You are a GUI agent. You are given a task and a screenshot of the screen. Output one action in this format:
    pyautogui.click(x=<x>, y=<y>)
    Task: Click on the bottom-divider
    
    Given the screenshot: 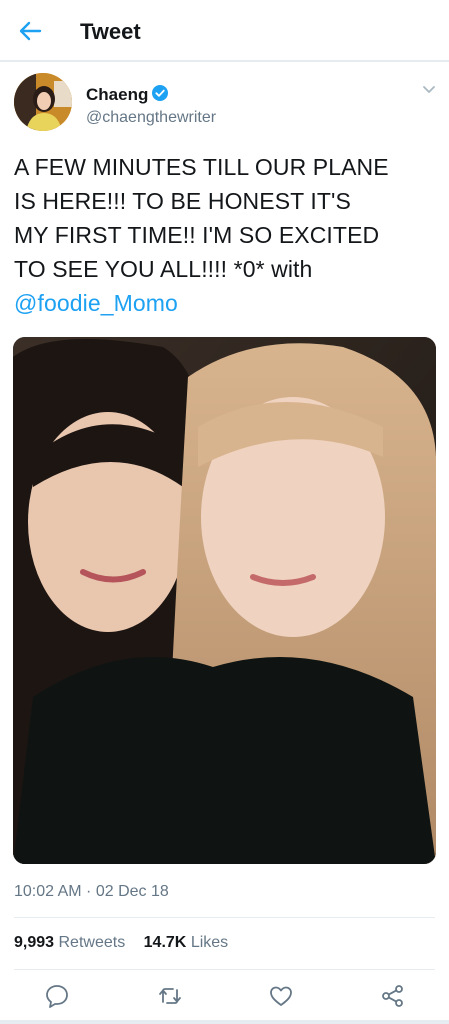 What is the action you would take?
    pyautogui.click(x=224, y=1022)
    